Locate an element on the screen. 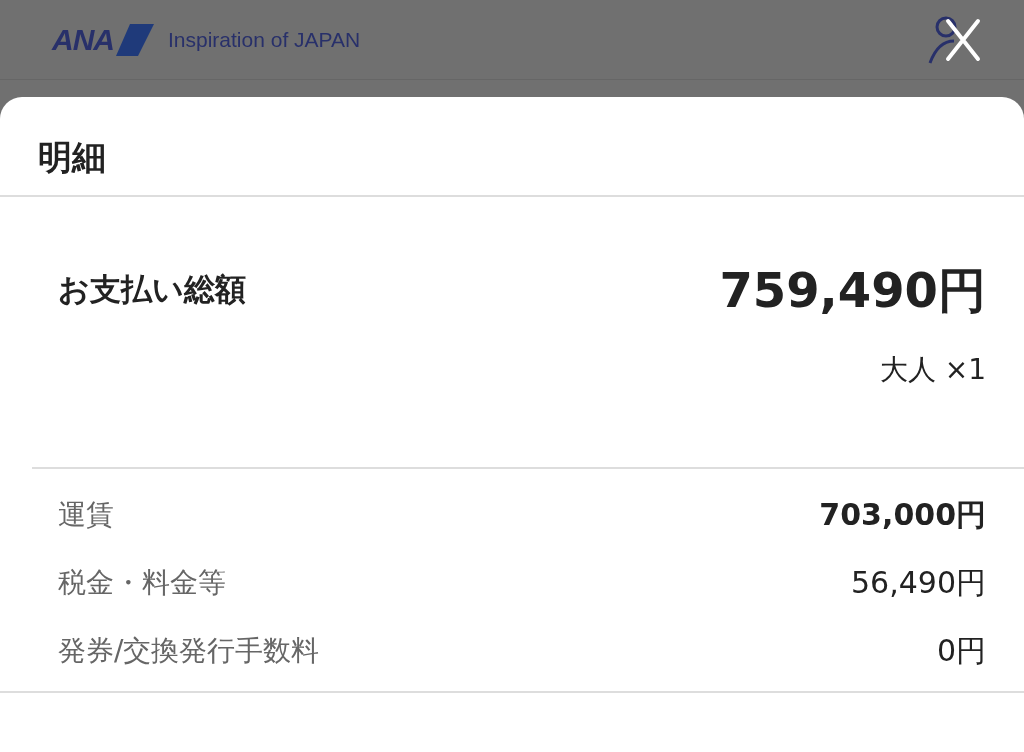  fee-amount: 0円 is located at coordinates (961, 650).